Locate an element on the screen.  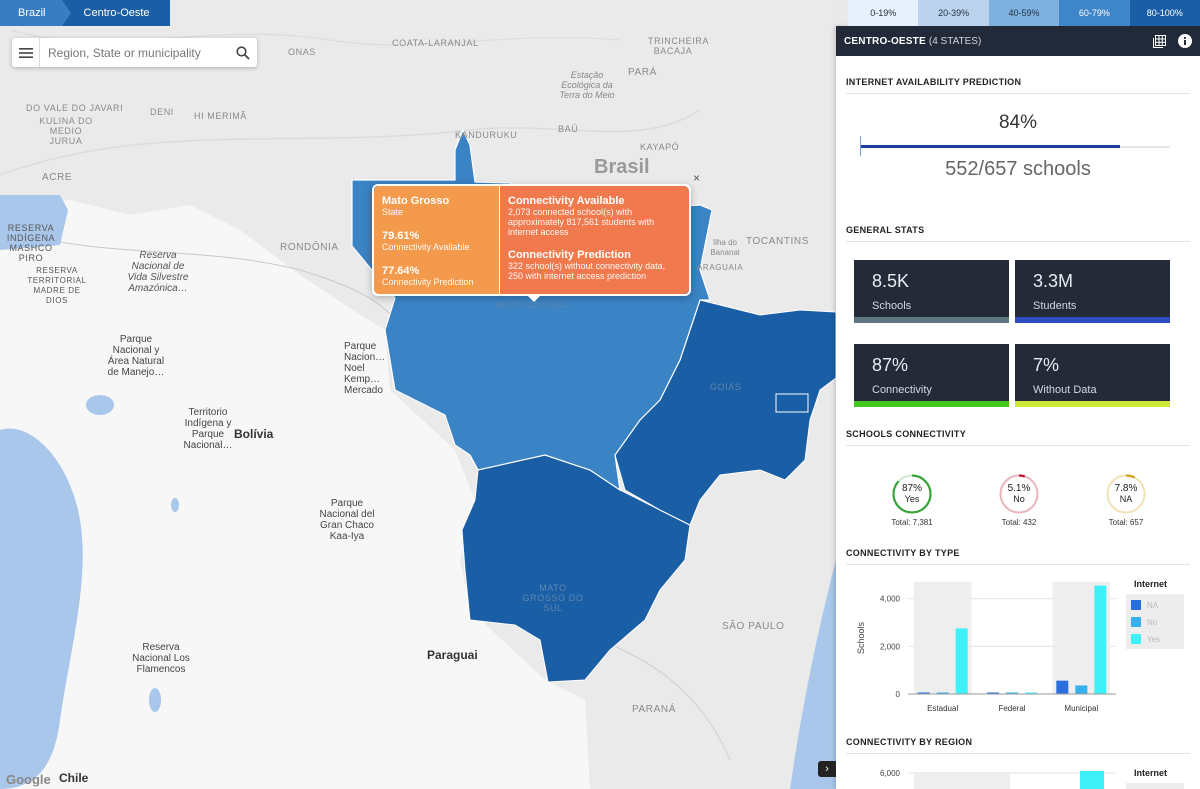
search-input is located at coordinates (134, 52).